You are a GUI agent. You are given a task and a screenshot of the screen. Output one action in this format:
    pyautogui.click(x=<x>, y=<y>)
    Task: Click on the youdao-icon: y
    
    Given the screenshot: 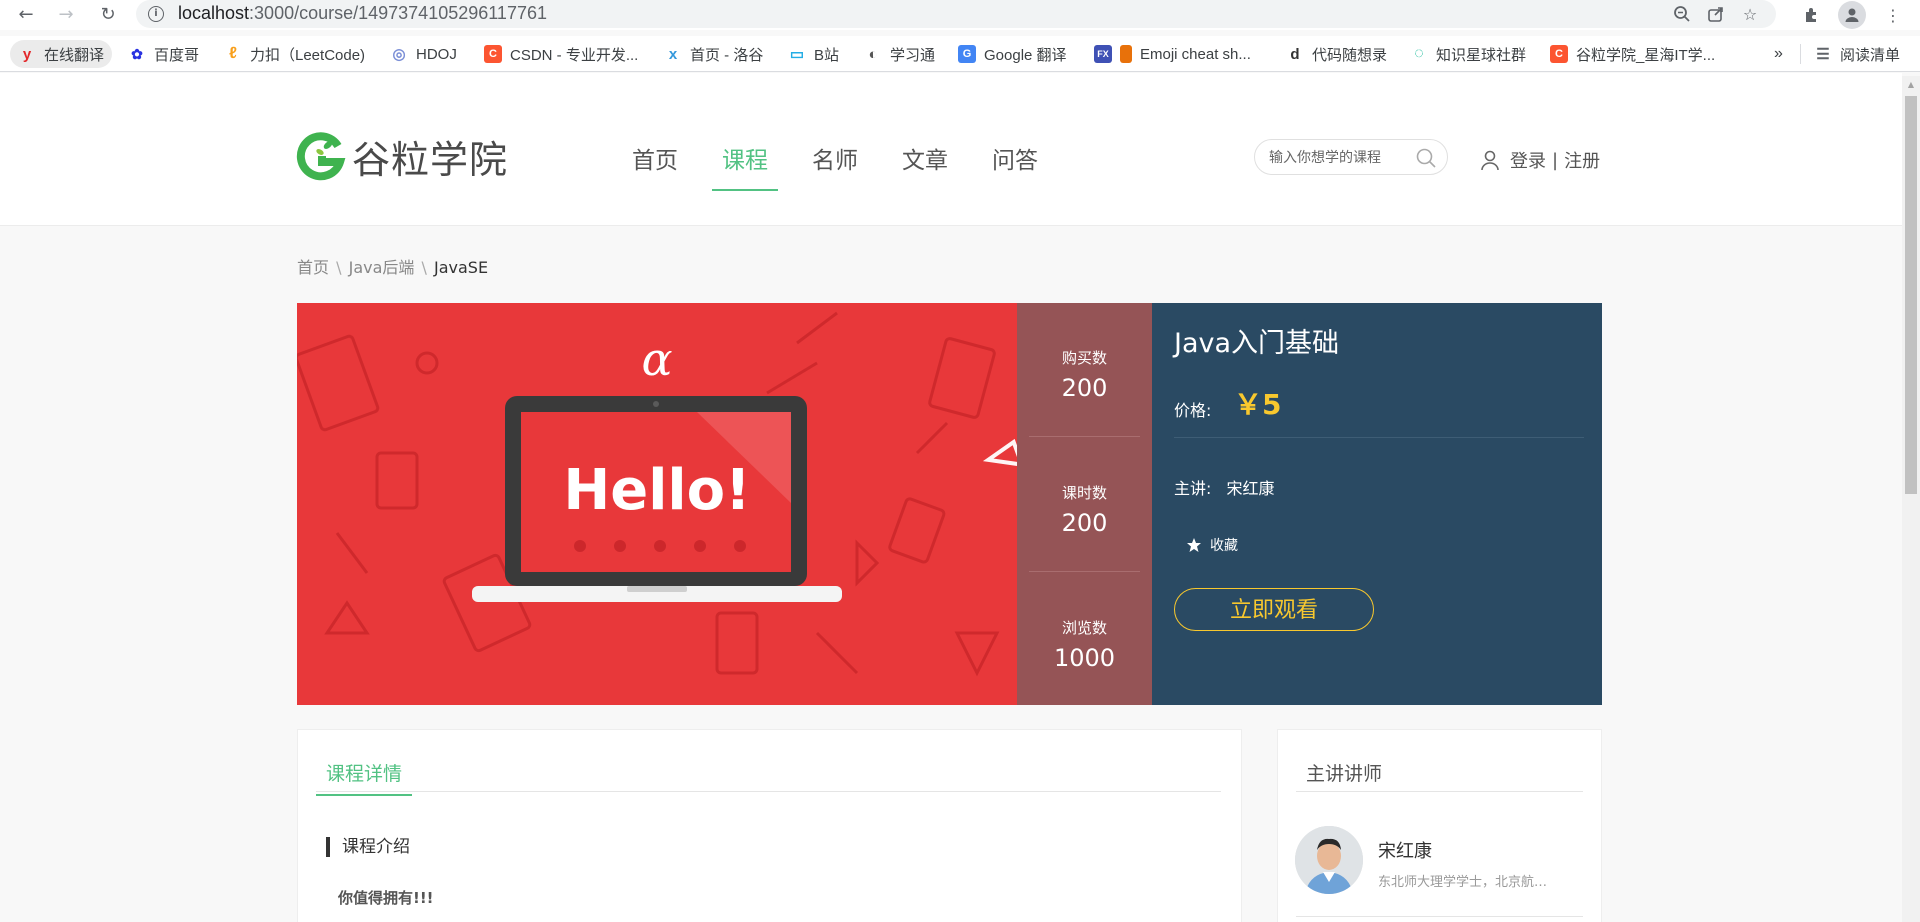 What is the action you would take?
    pyautogui.click(x=27, y=54)
    